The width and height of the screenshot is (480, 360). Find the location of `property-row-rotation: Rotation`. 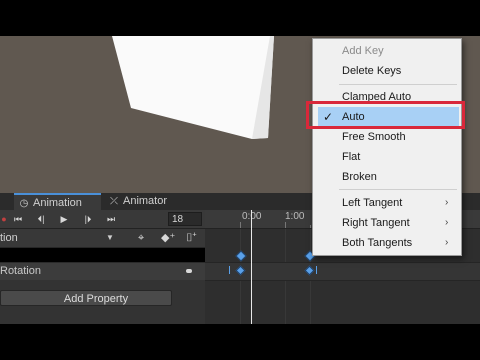

property-row-rotation: Rotation is located at coordinates (102, 271).